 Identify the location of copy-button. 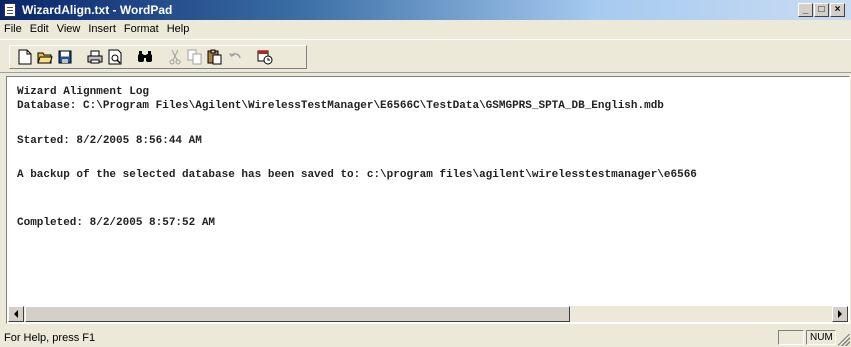
(195, 57).